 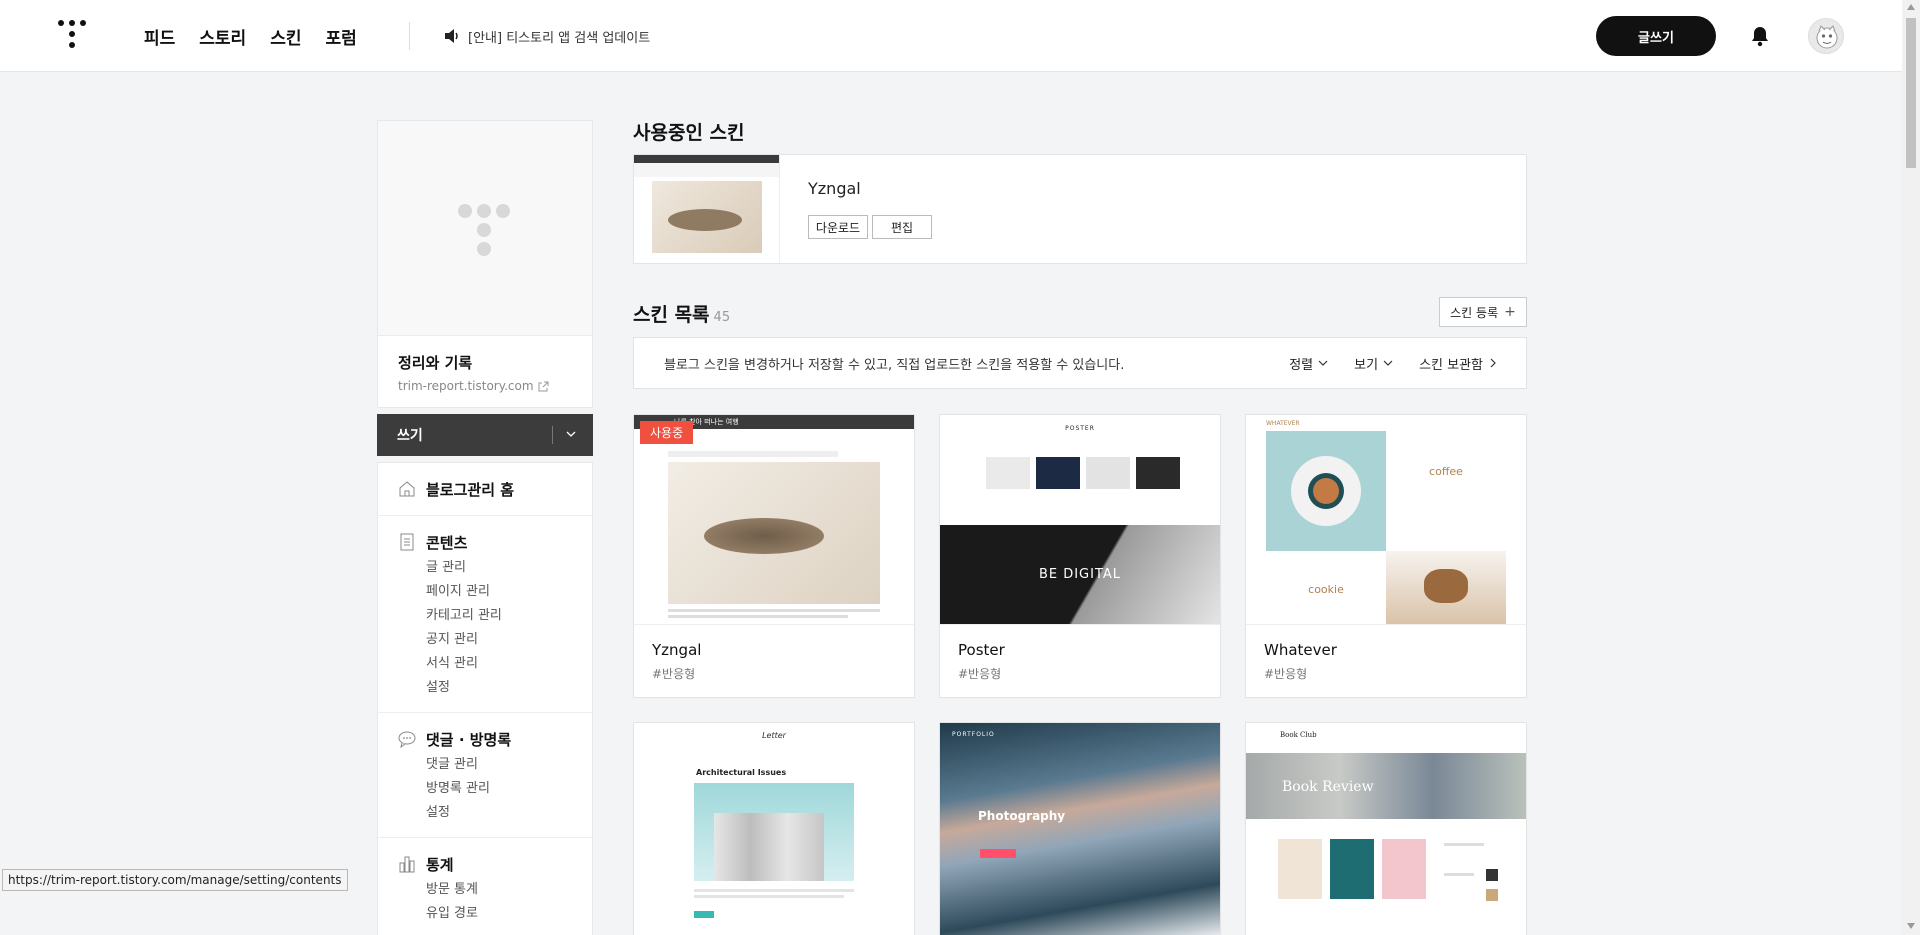 I want to click on blog-profile-card: 정리와 기록 trim-report.tistory.com, so click(x=485, y=264).